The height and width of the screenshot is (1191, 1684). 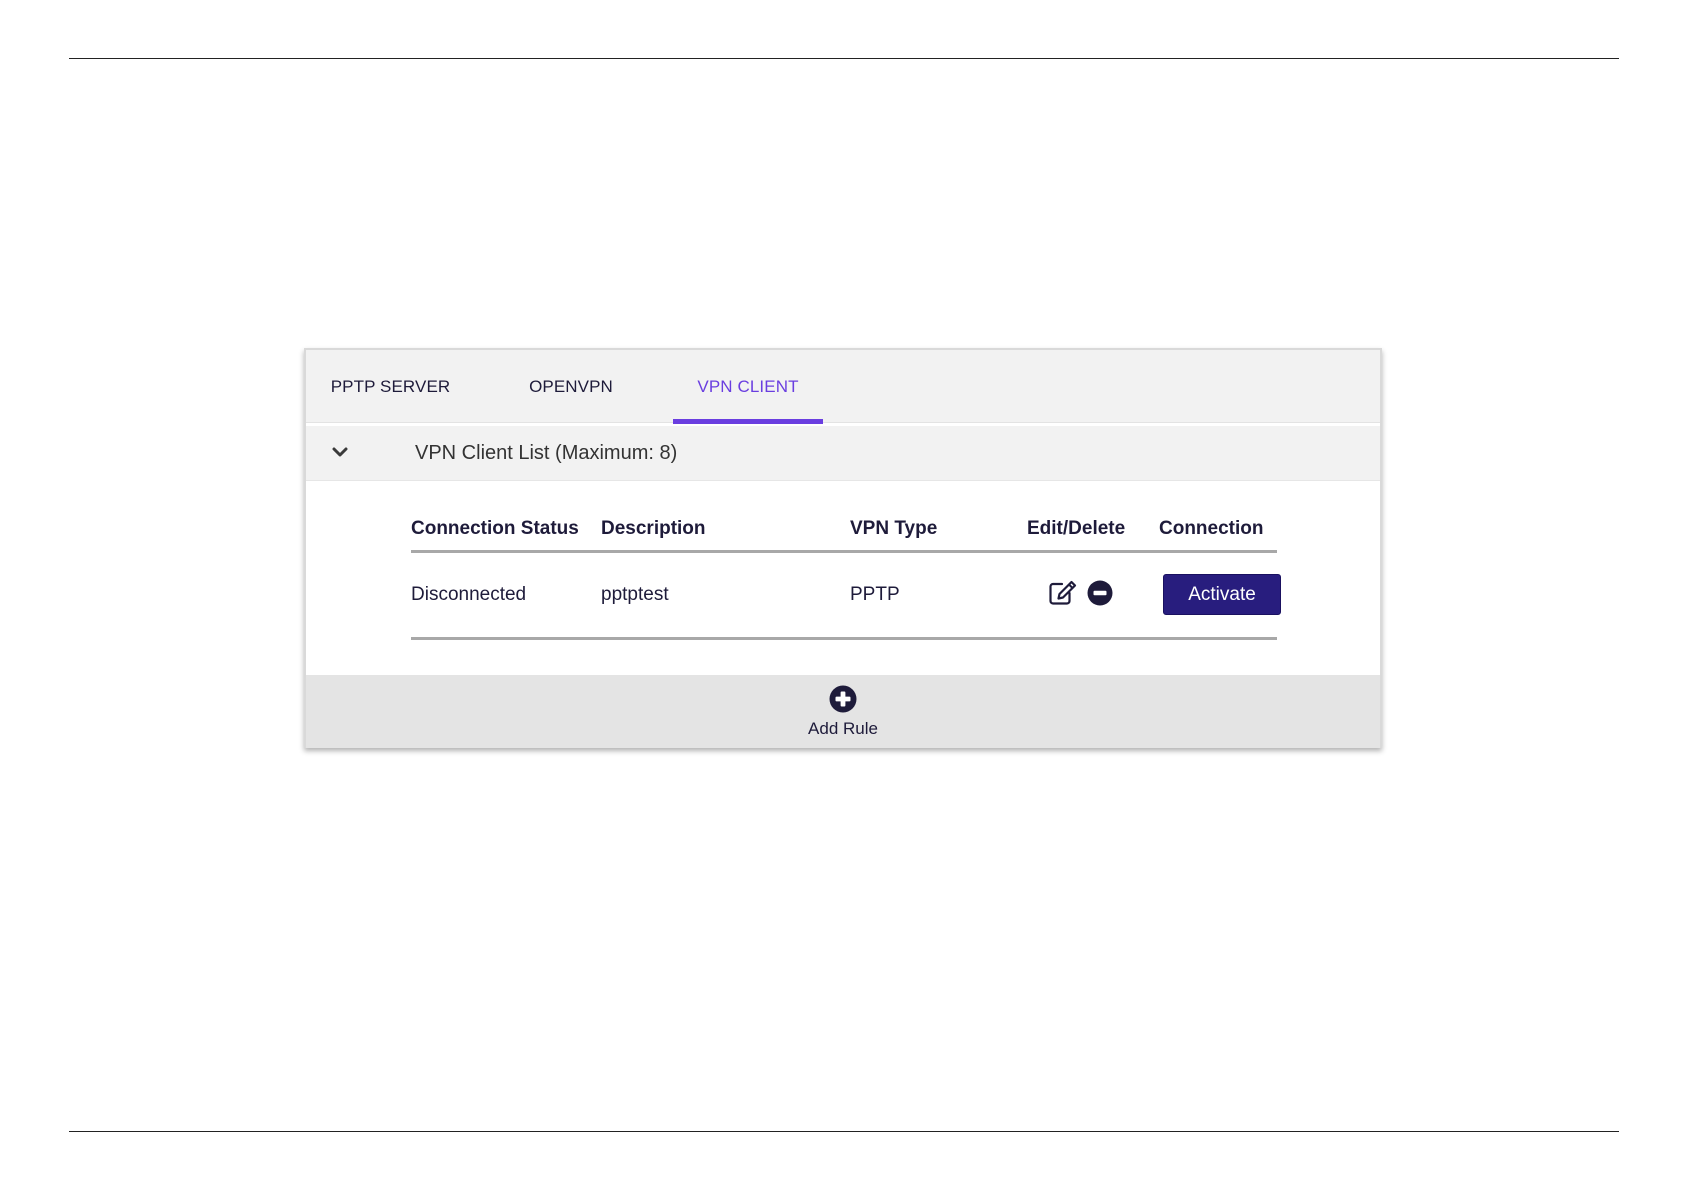 What do you see at coordinates (340, 452) in the screenshot?
I see `chevron-down-icon` at bounding box center [340, 452].